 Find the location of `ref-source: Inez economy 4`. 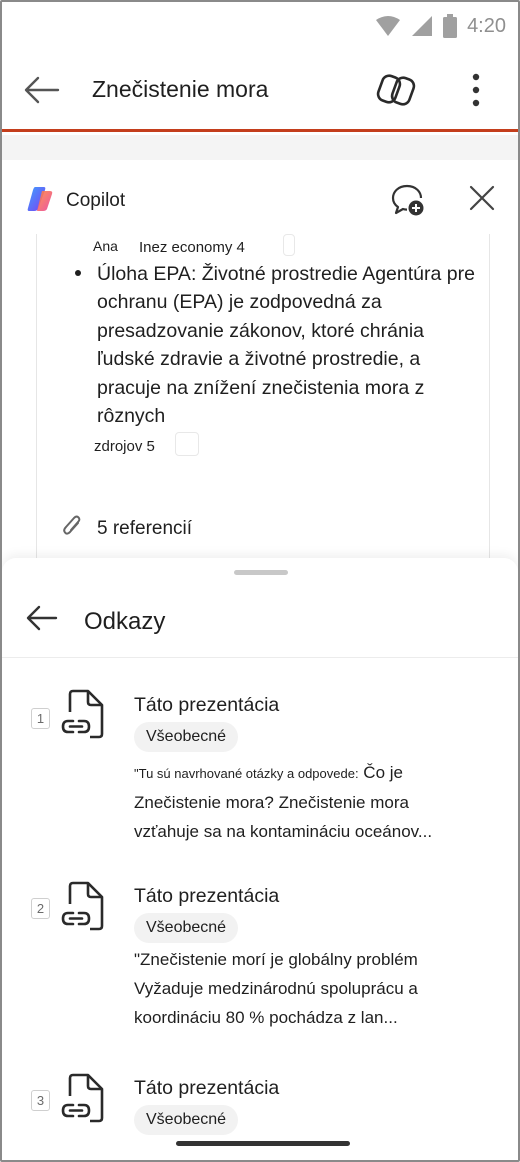

ref-source: Inez economy 4 is located at coordinates (192, 247).